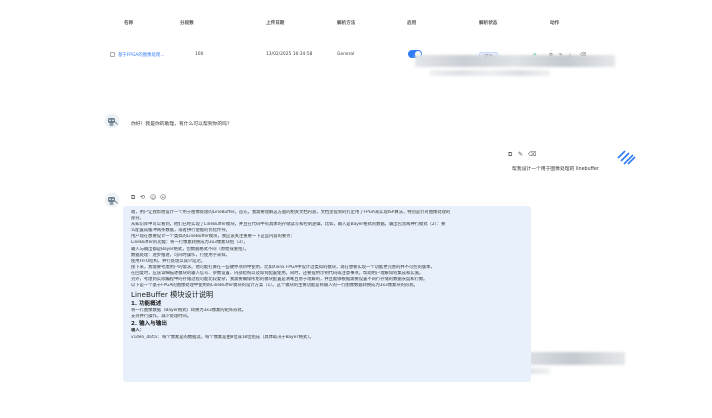 Image resolution: width=712 pixels, height=418 pixels. What do you see at coordinates (289, 54) in the screenshot?
I see `upload-date: 13/02/2025 16:34:58` at bounding box center [289, 54].